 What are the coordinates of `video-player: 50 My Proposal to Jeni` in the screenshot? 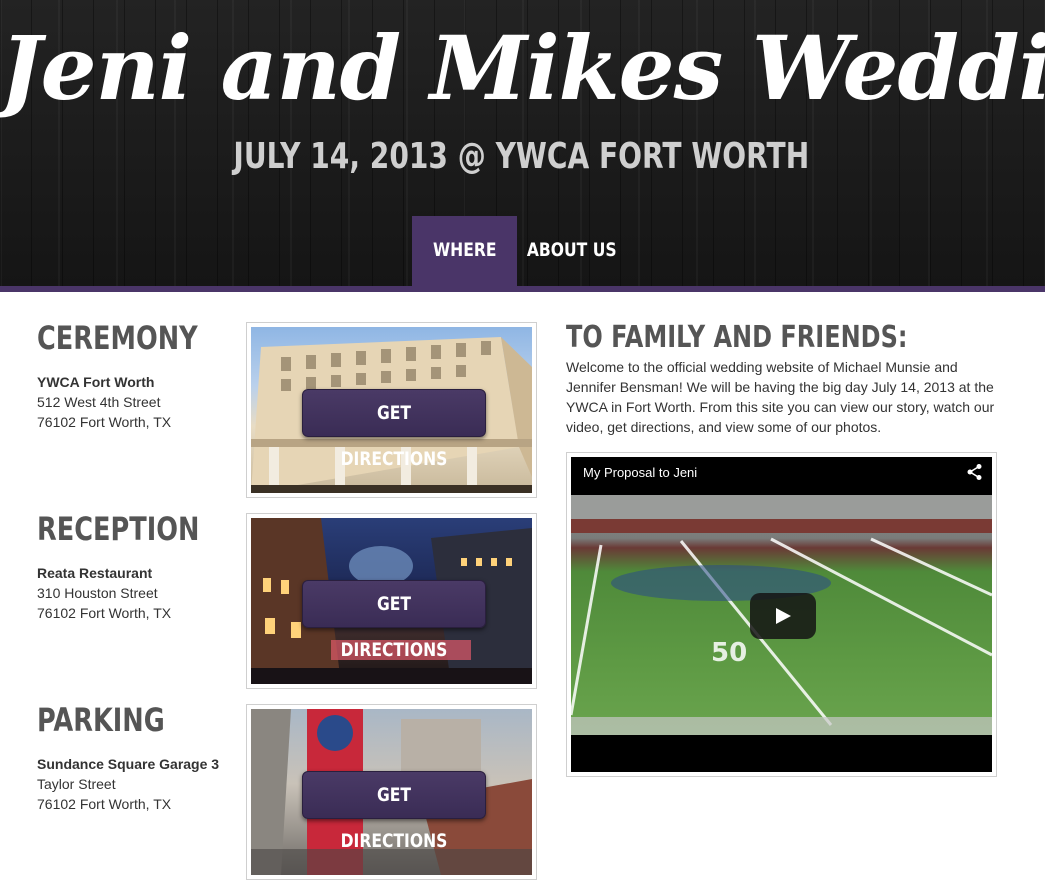 It's located at (781, 614).